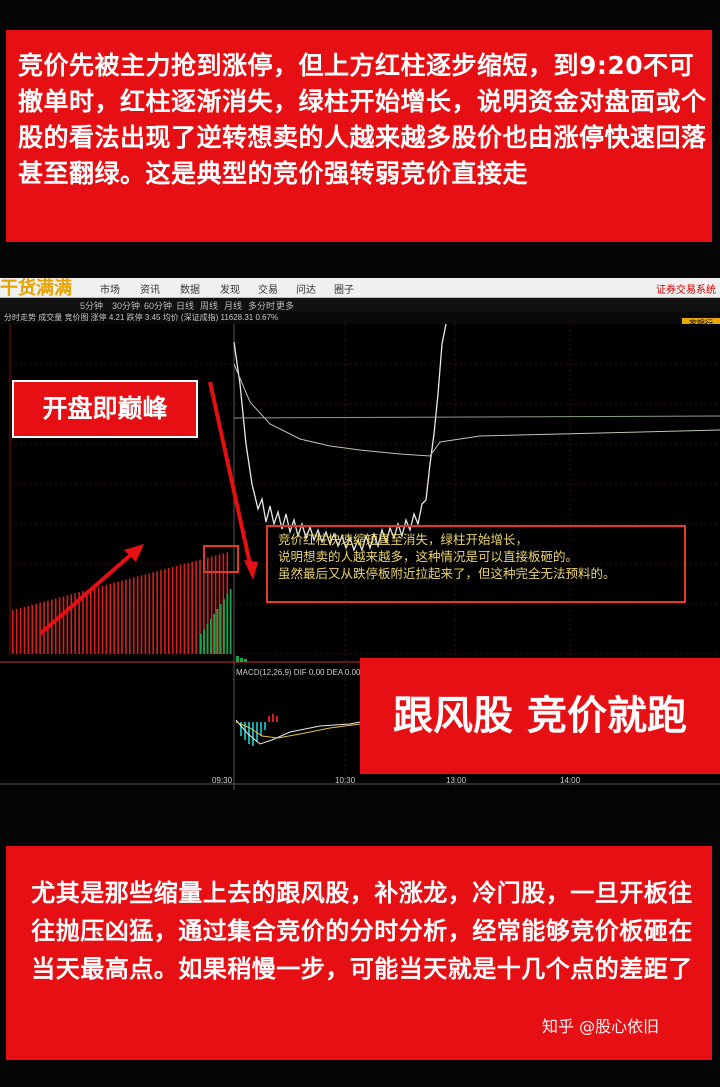  What do you see at coordinates (686, 288) in the screenshot?
I see `trading-system-link: 证券交易系统` at bounding box center [686, 288].